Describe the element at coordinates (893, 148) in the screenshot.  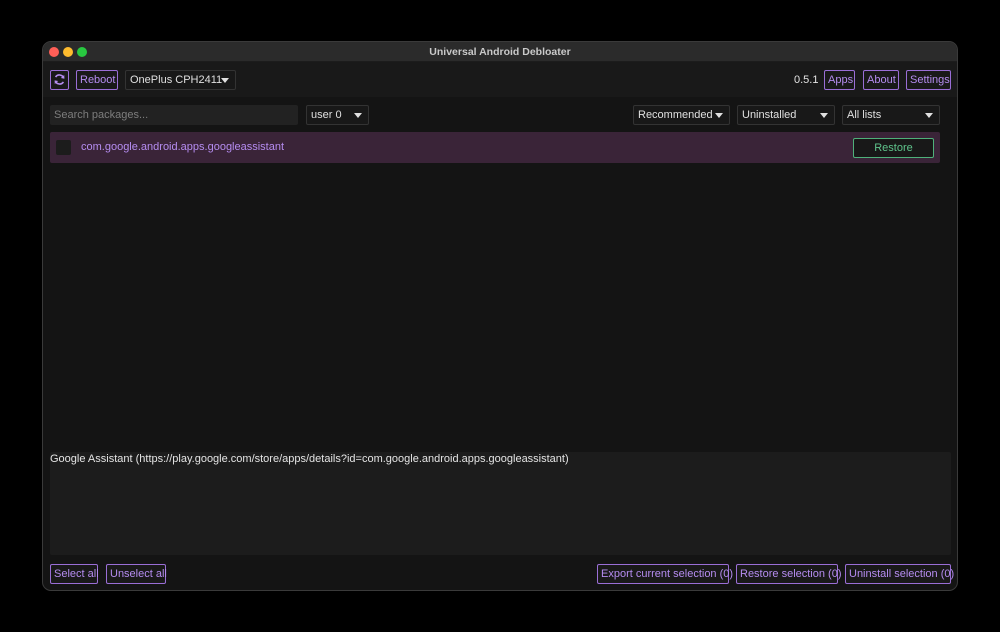
I see `restore-button: Restore` at that location.